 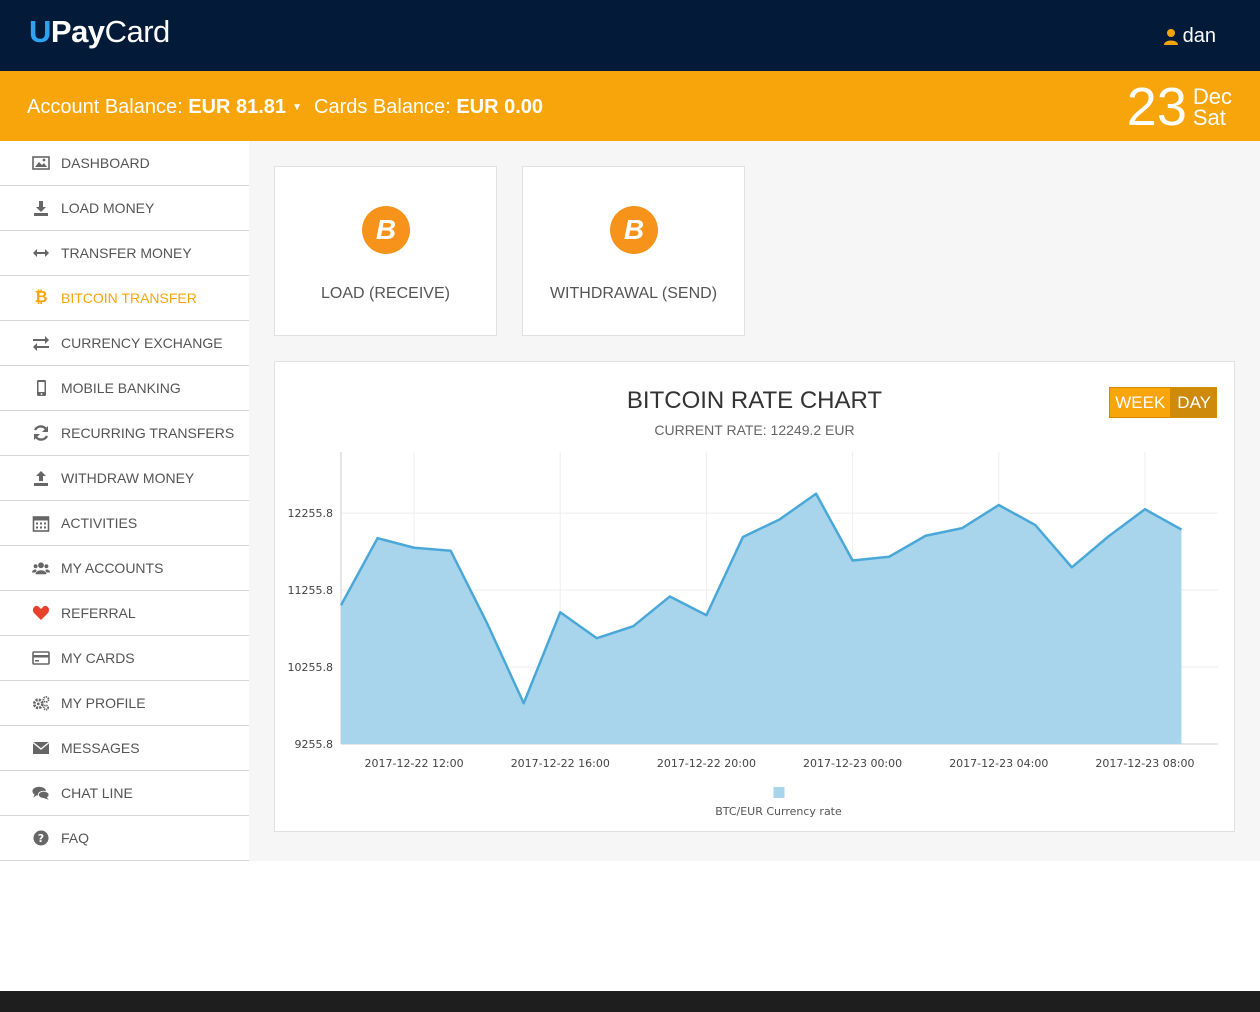 I want to click on y-tick-label: 12255.8, so click(x=311, y=513).